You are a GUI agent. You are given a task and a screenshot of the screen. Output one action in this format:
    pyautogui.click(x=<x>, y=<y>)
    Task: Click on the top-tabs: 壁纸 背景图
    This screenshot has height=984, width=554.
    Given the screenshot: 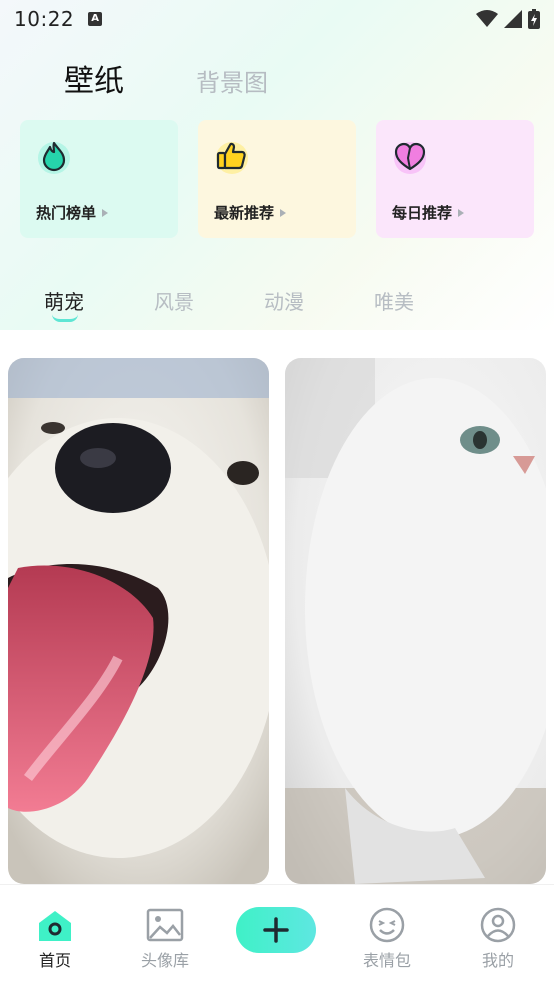 What is the action you would take?
    pyautogui.click(x=166, y=78)
    